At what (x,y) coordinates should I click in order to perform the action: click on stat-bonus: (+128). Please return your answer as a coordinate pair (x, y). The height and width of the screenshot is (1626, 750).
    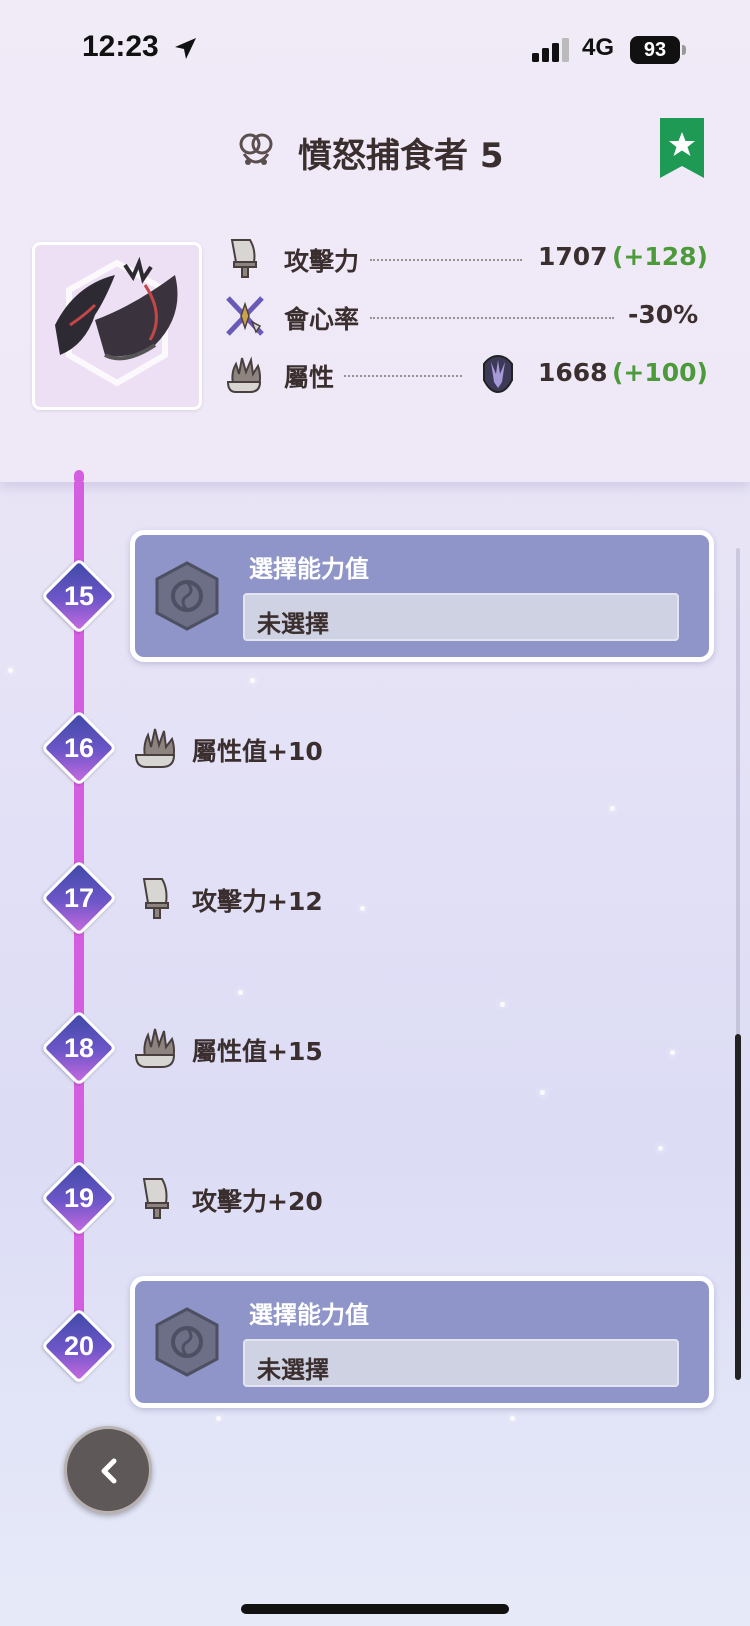
    Looking at the image, I should click on (660, 256).